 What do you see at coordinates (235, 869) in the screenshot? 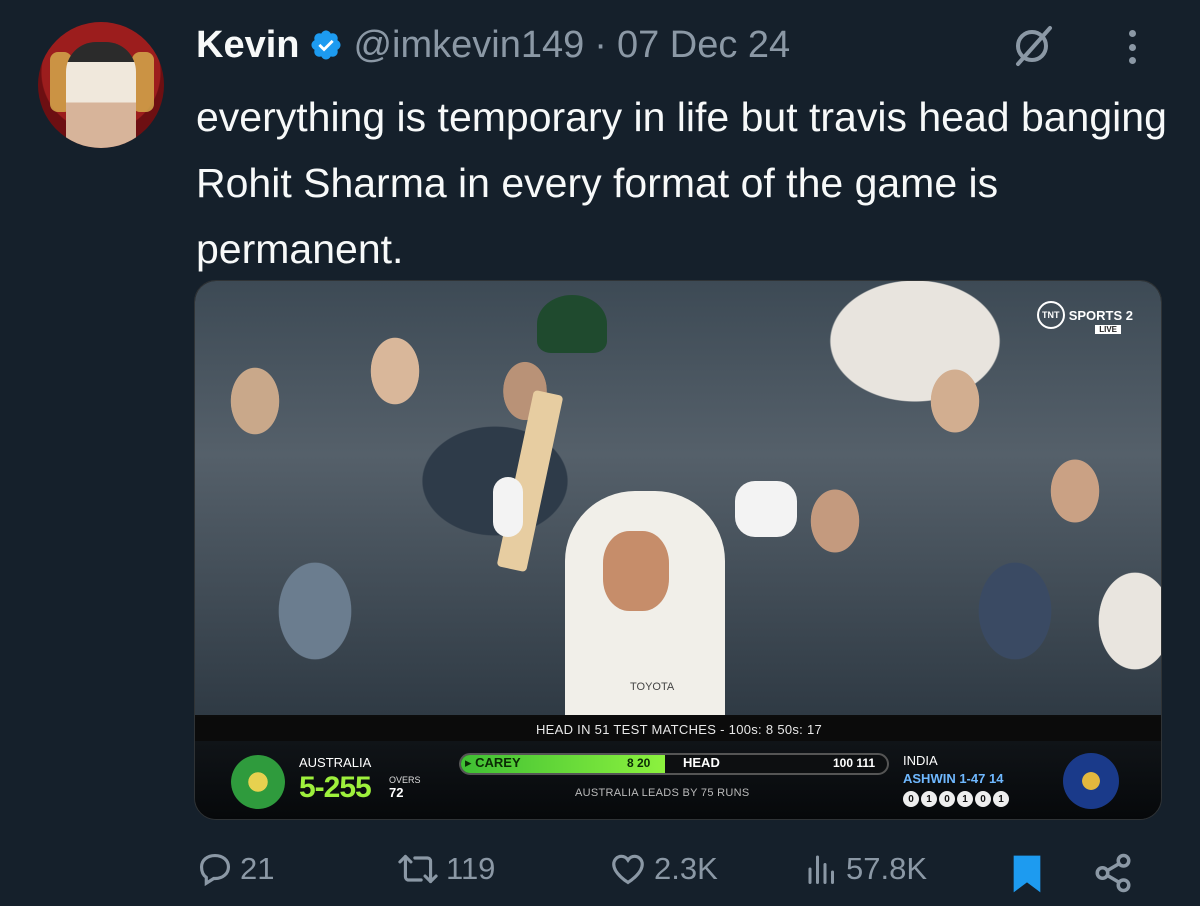
I see `reply-button: 21` at bounding box center [235, 869].